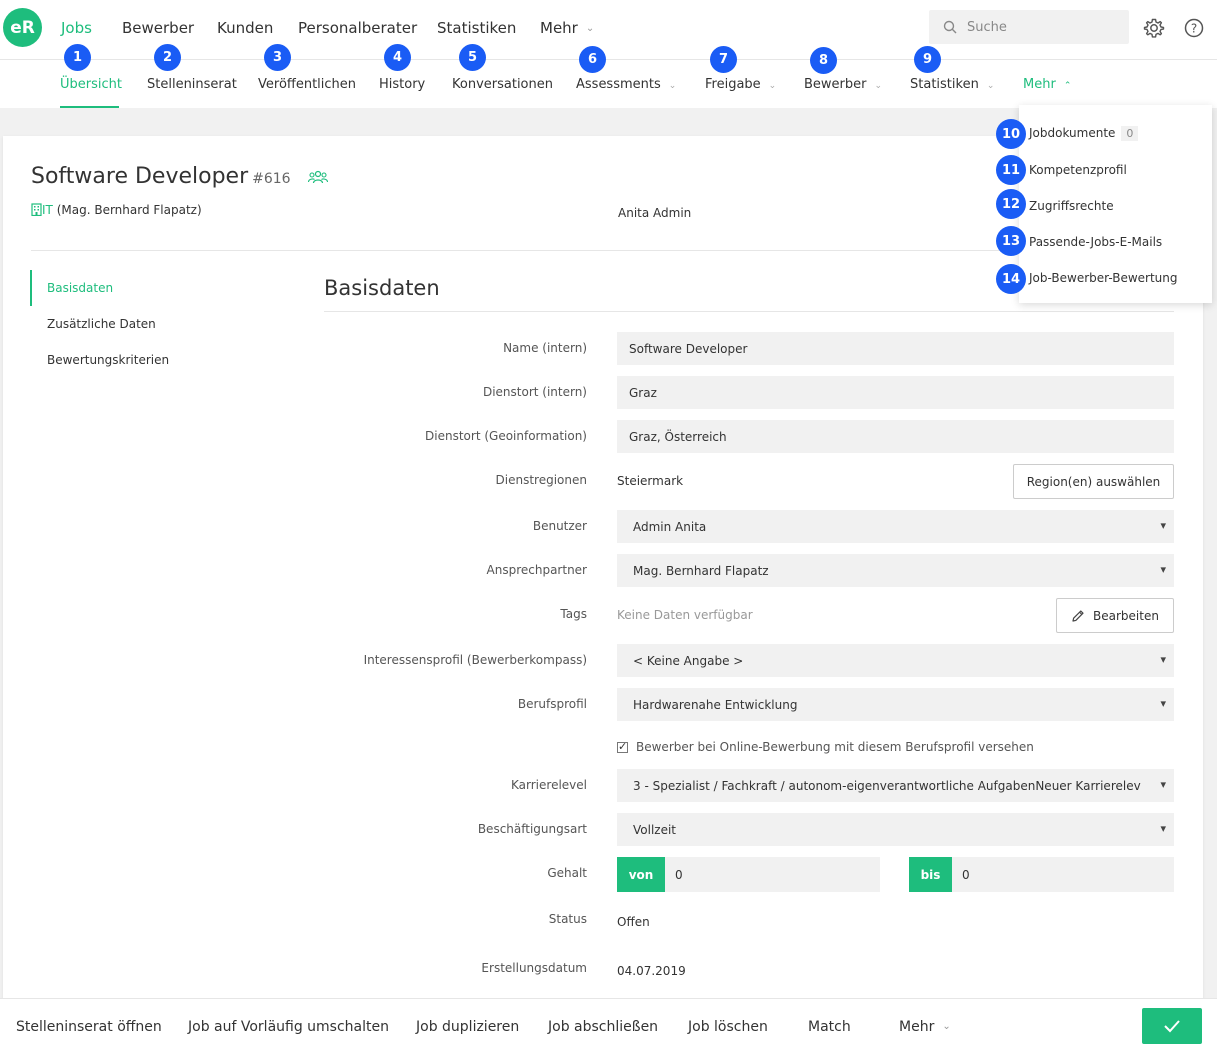 This screenshot has height=1051, width=1217. What do you see at coordinates (101, 324) in the screenshot?
I see `sidenav-zusaetzliche-daten: Zusätzliche Daten` at bounding box center [101, 324].